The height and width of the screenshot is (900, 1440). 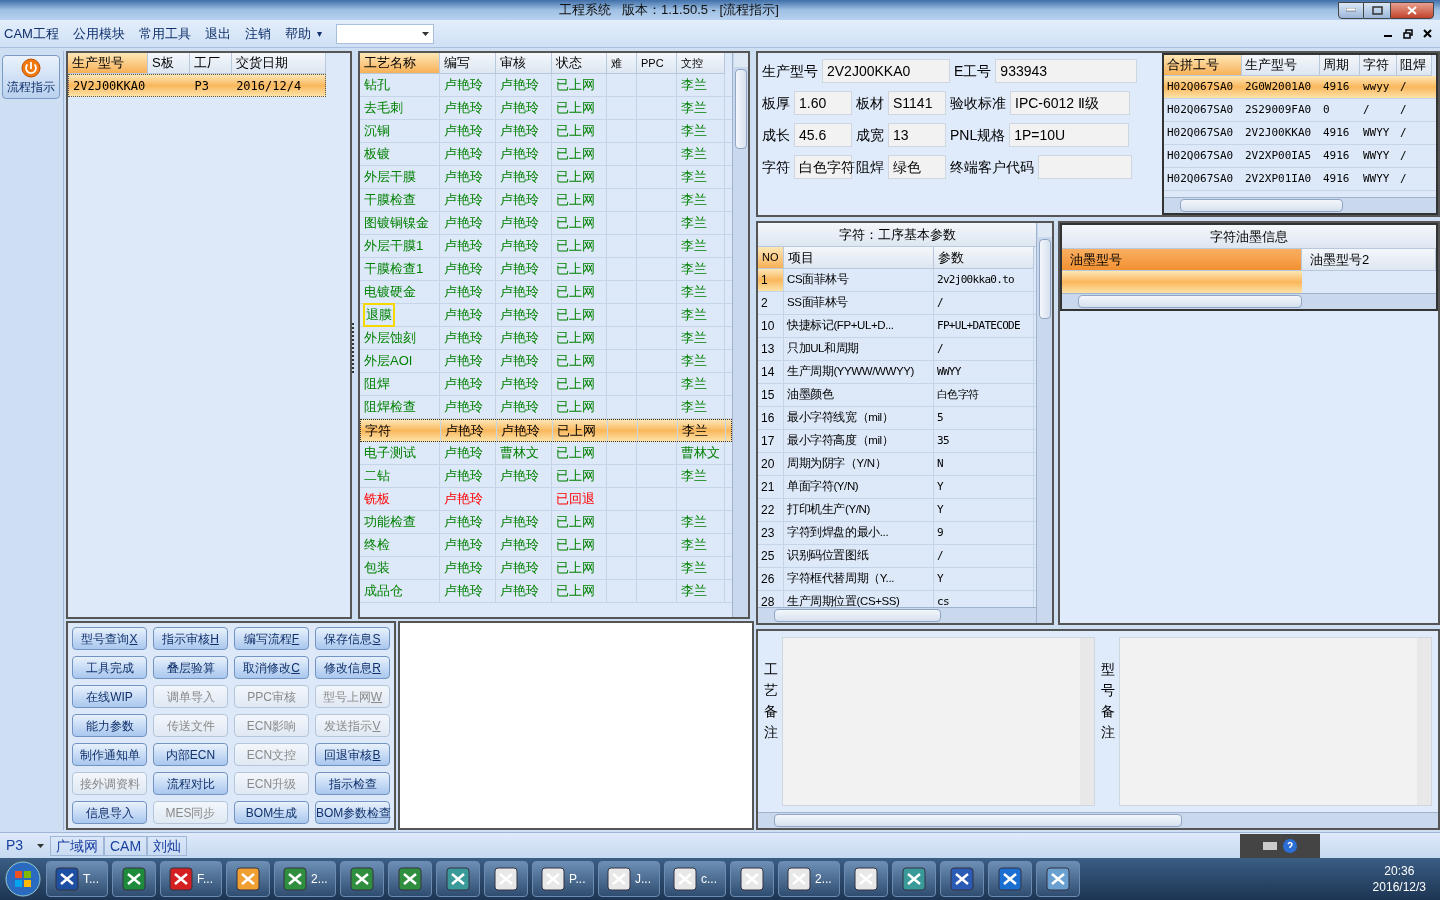 What do you see at coordinates (546, 200) in the screenshot?
I see `table-row: 干膜检查 卢艳玲 卢艳玲 已上网 李兰` at bounding box center [546, 200].